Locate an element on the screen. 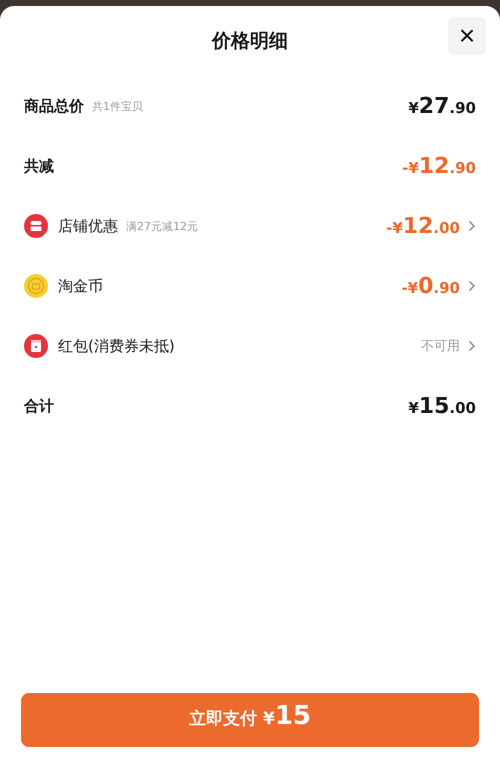 The image size is (500, 763). close-button: × is located at coordinates (467, 36).